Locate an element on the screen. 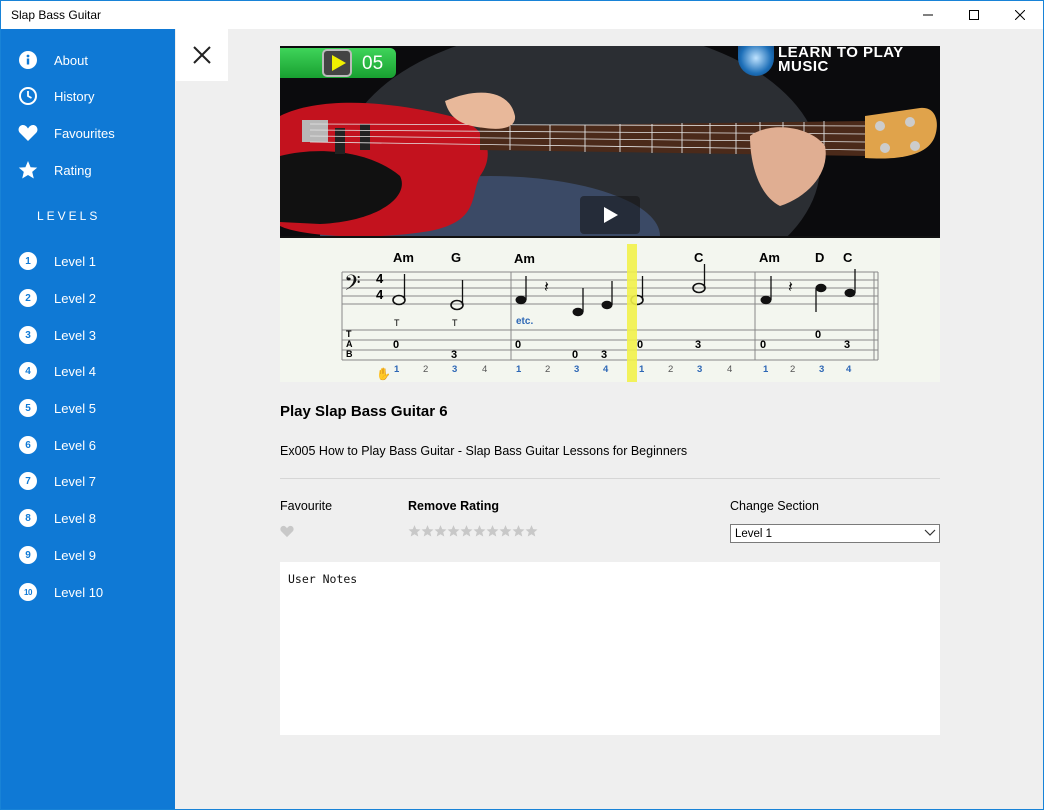  minimize-button is located at coordinates (928, 15).